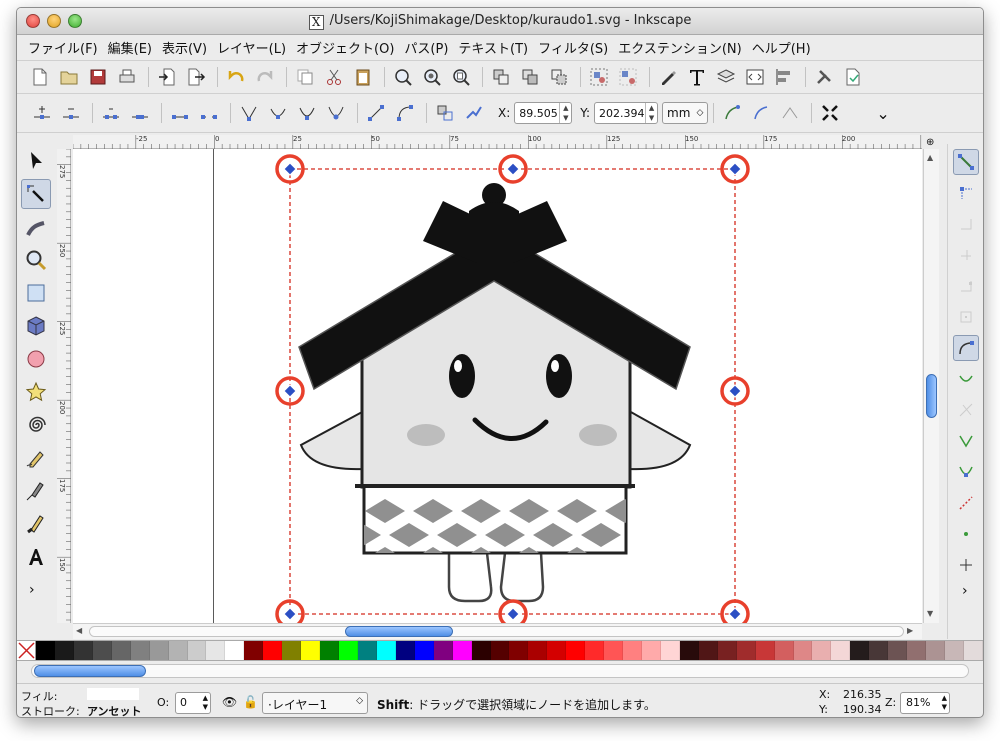 Image resolution: width=1000 pixels, height=741 pixels. Describe the element at coordinates (972, 591) in the screenshot. I see `snapbar-expand-icon: ›` at that location.